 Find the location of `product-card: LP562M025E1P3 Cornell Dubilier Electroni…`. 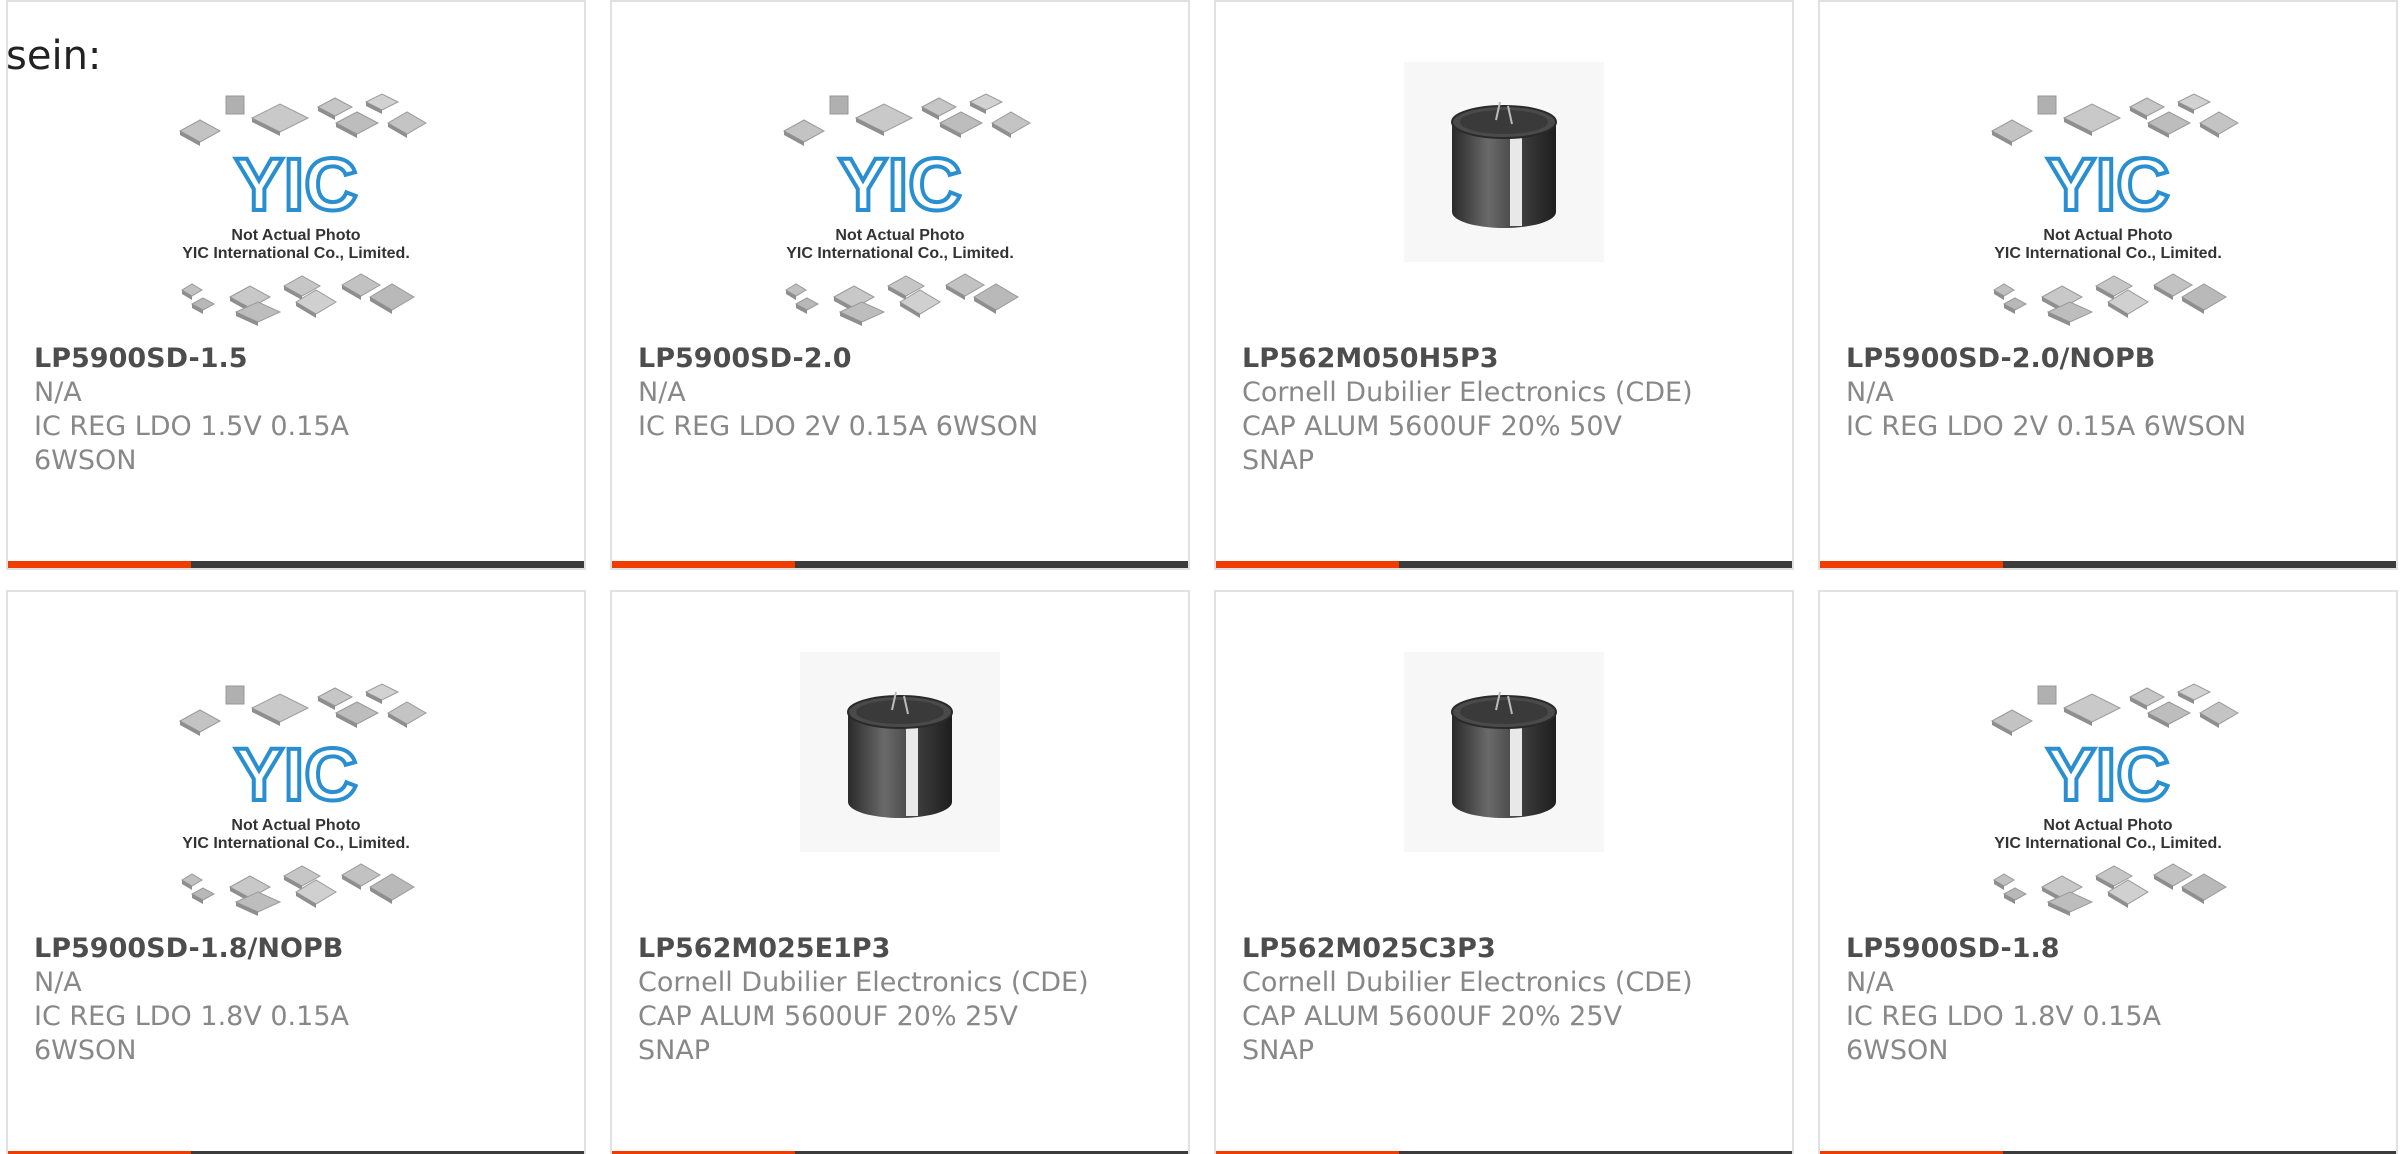

product-card: LP562M025E1P3 Cornell Dubilier Electroni… is located at coordinates (900, 872).